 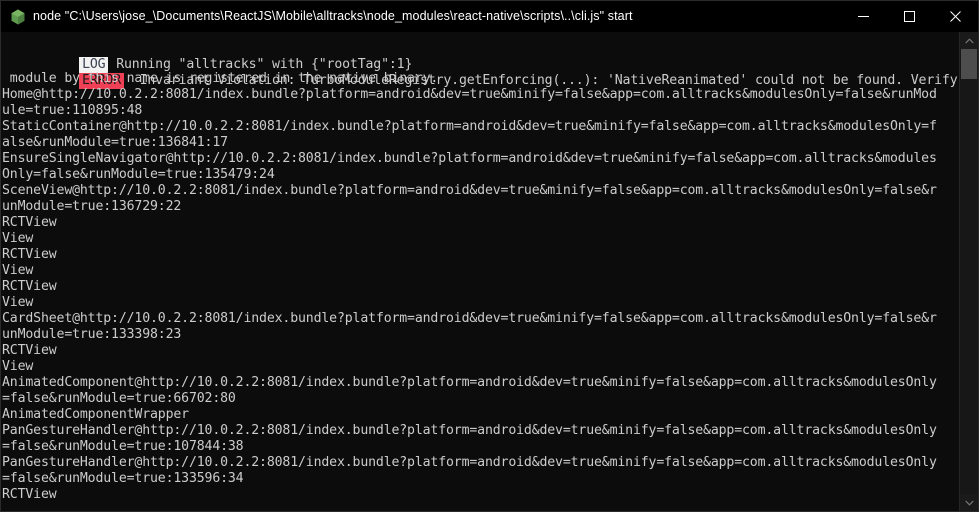 I want to click on console-line: alse&runModule=true:136841:17, so click(x=115, y=142).